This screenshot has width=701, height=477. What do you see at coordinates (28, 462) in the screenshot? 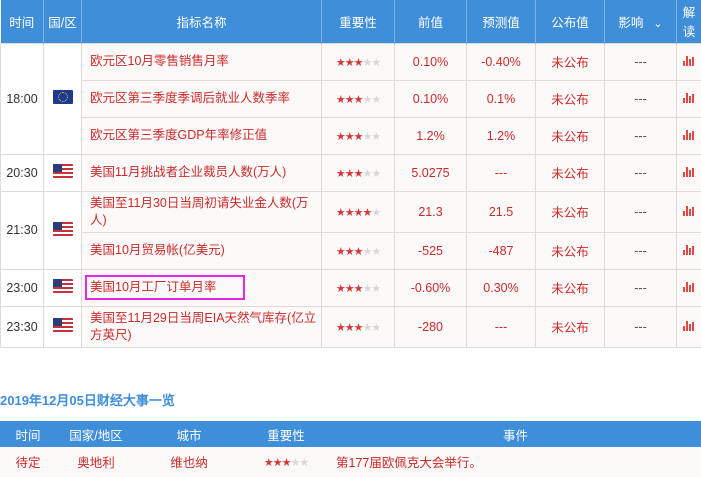
I see `event-time: 待定` at bounding box center [28, 462].